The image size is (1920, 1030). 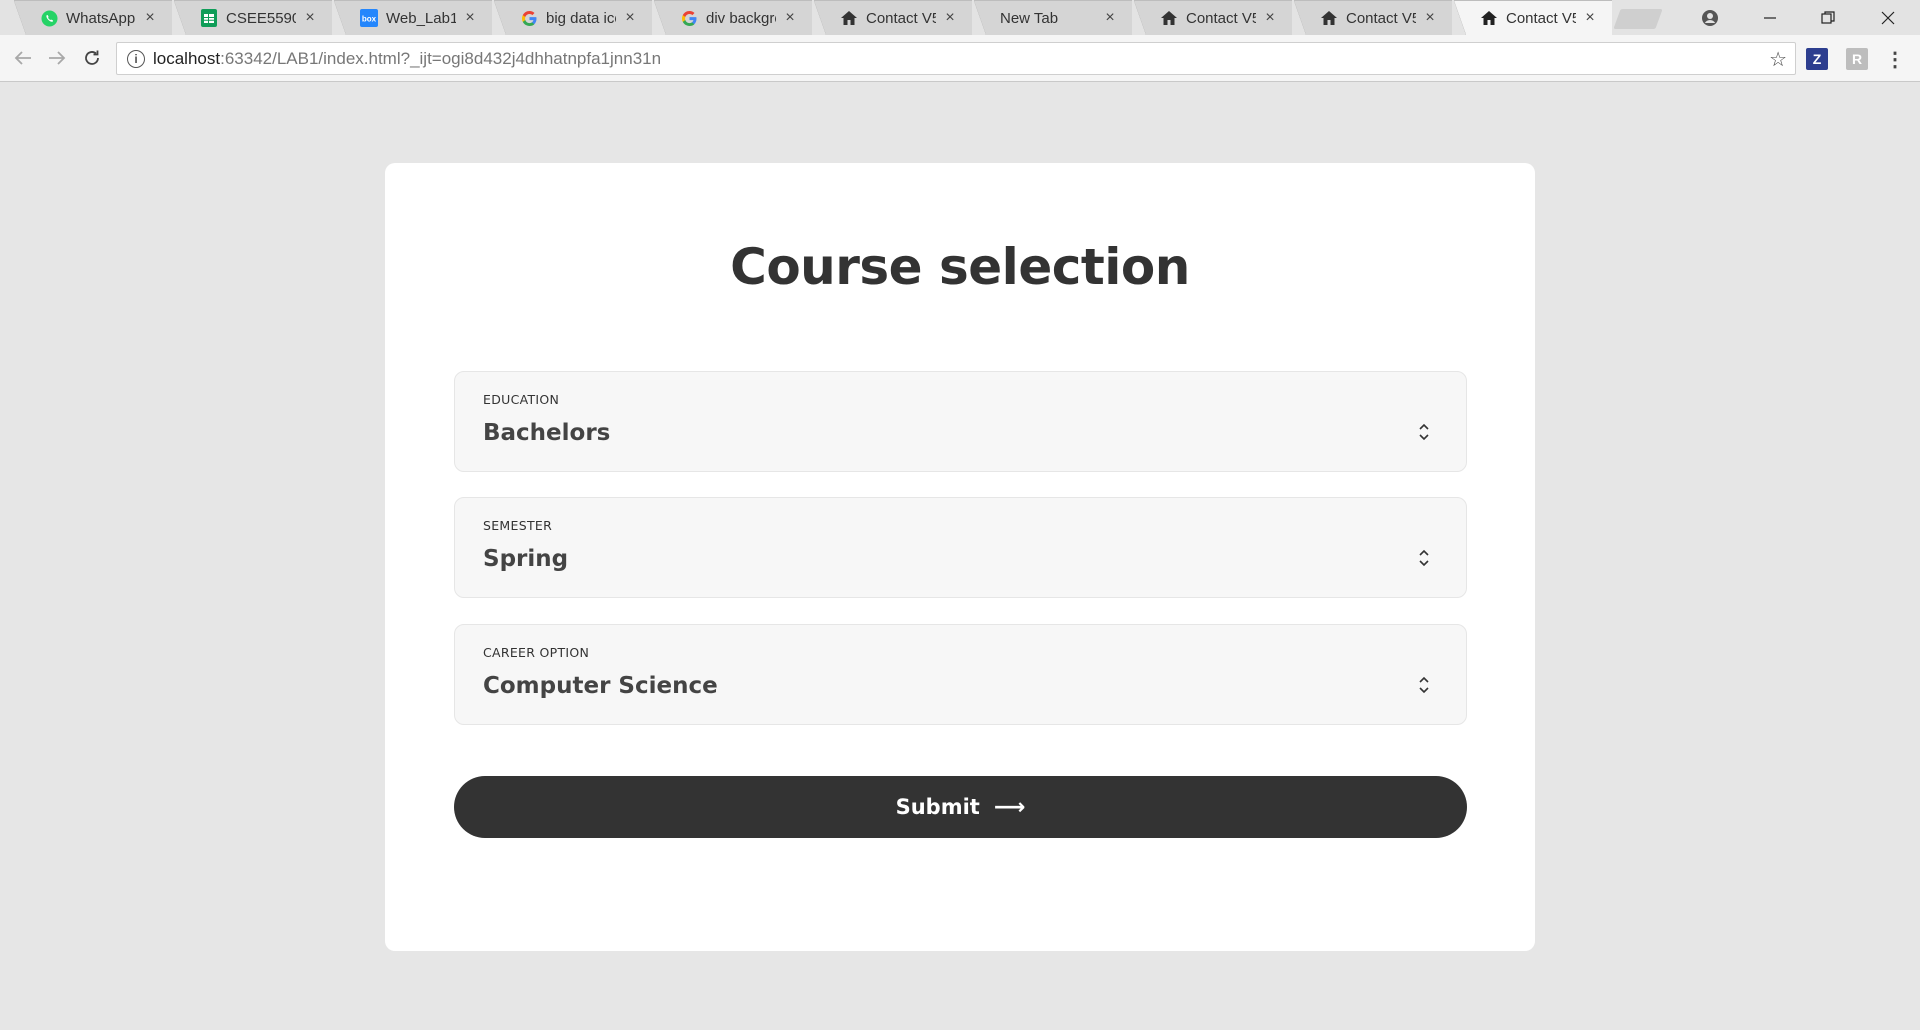 I want to click on zotero-extension-icon: Z, so click(x=1817, y=59).